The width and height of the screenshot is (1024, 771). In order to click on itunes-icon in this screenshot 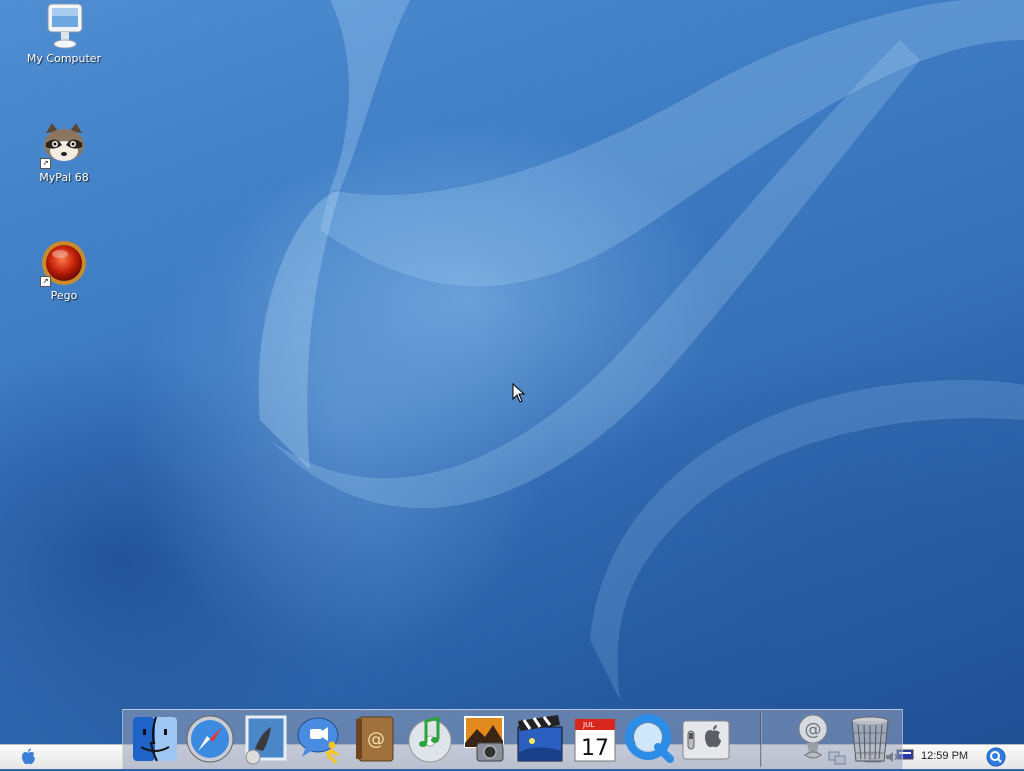, I will do `click(430, 739)`.